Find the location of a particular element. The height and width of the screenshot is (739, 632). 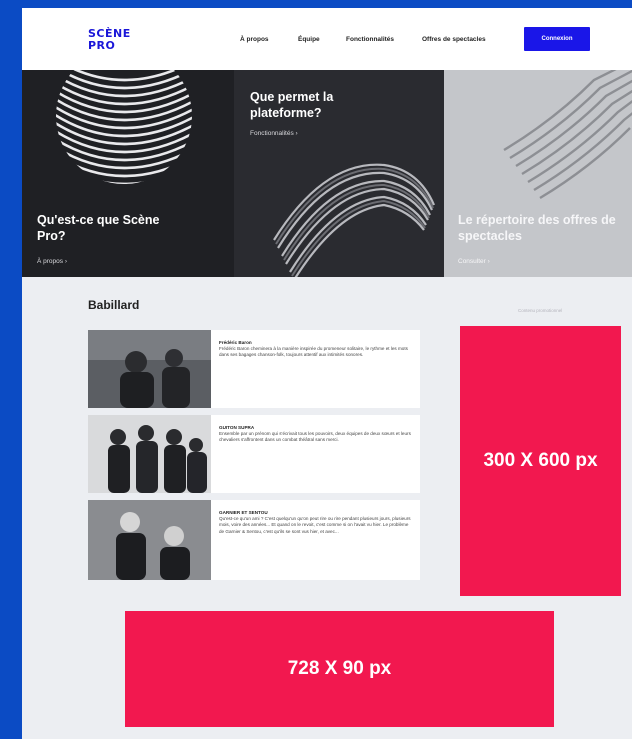

hero-panel-about: Qu'est-ce que Scène Pro? À propos › is located at coordinates (128, 173).